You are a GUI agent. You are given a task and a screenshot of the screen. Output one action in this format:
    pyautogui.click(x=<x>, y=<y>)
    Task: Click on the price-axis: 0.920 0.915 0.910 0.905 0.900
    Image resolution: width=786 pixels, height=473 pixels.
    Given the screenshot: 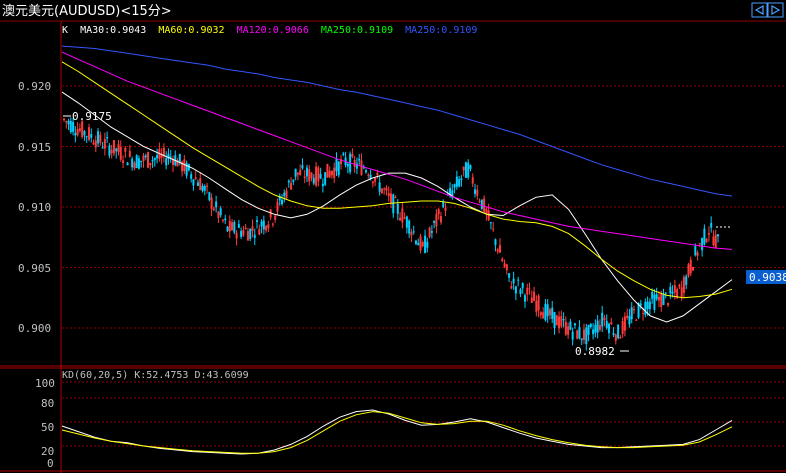 What is the action you would take?
    pyautogui.click(x=34, y=207)
    